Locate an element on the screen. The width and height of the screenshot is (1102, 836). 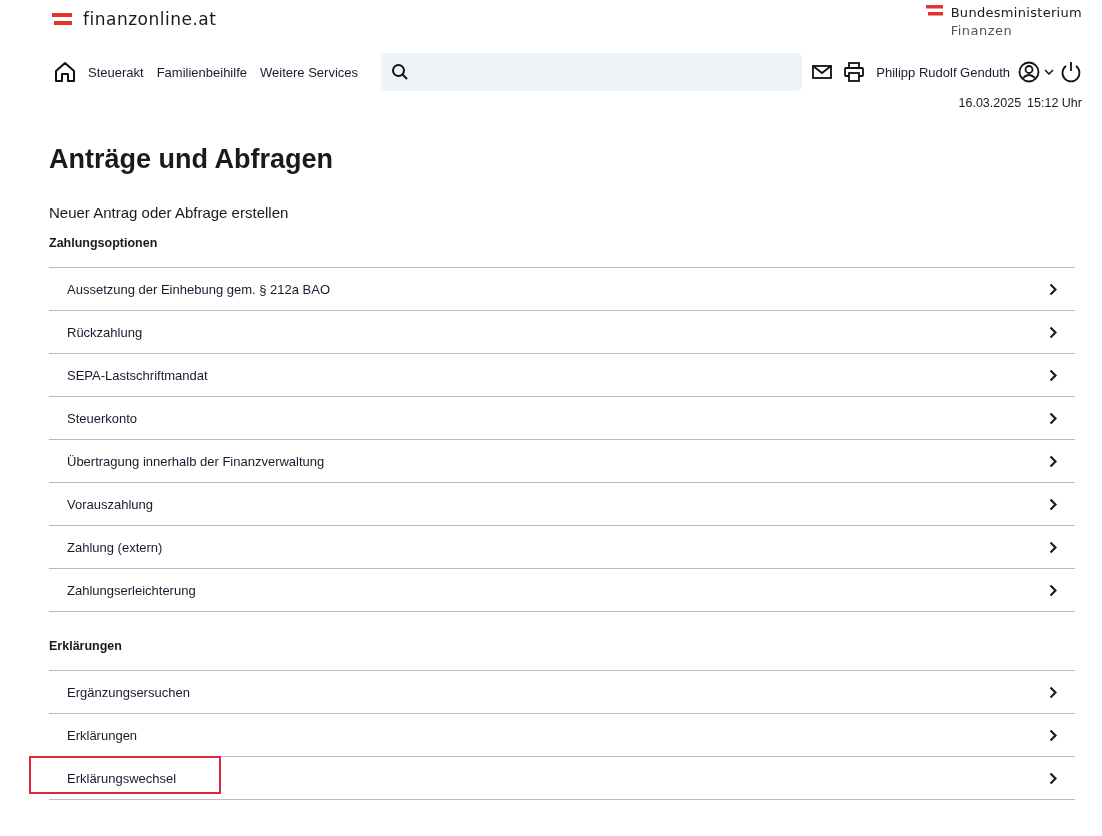
list-item: Steuerkonto is located at coordinates (562, 417).